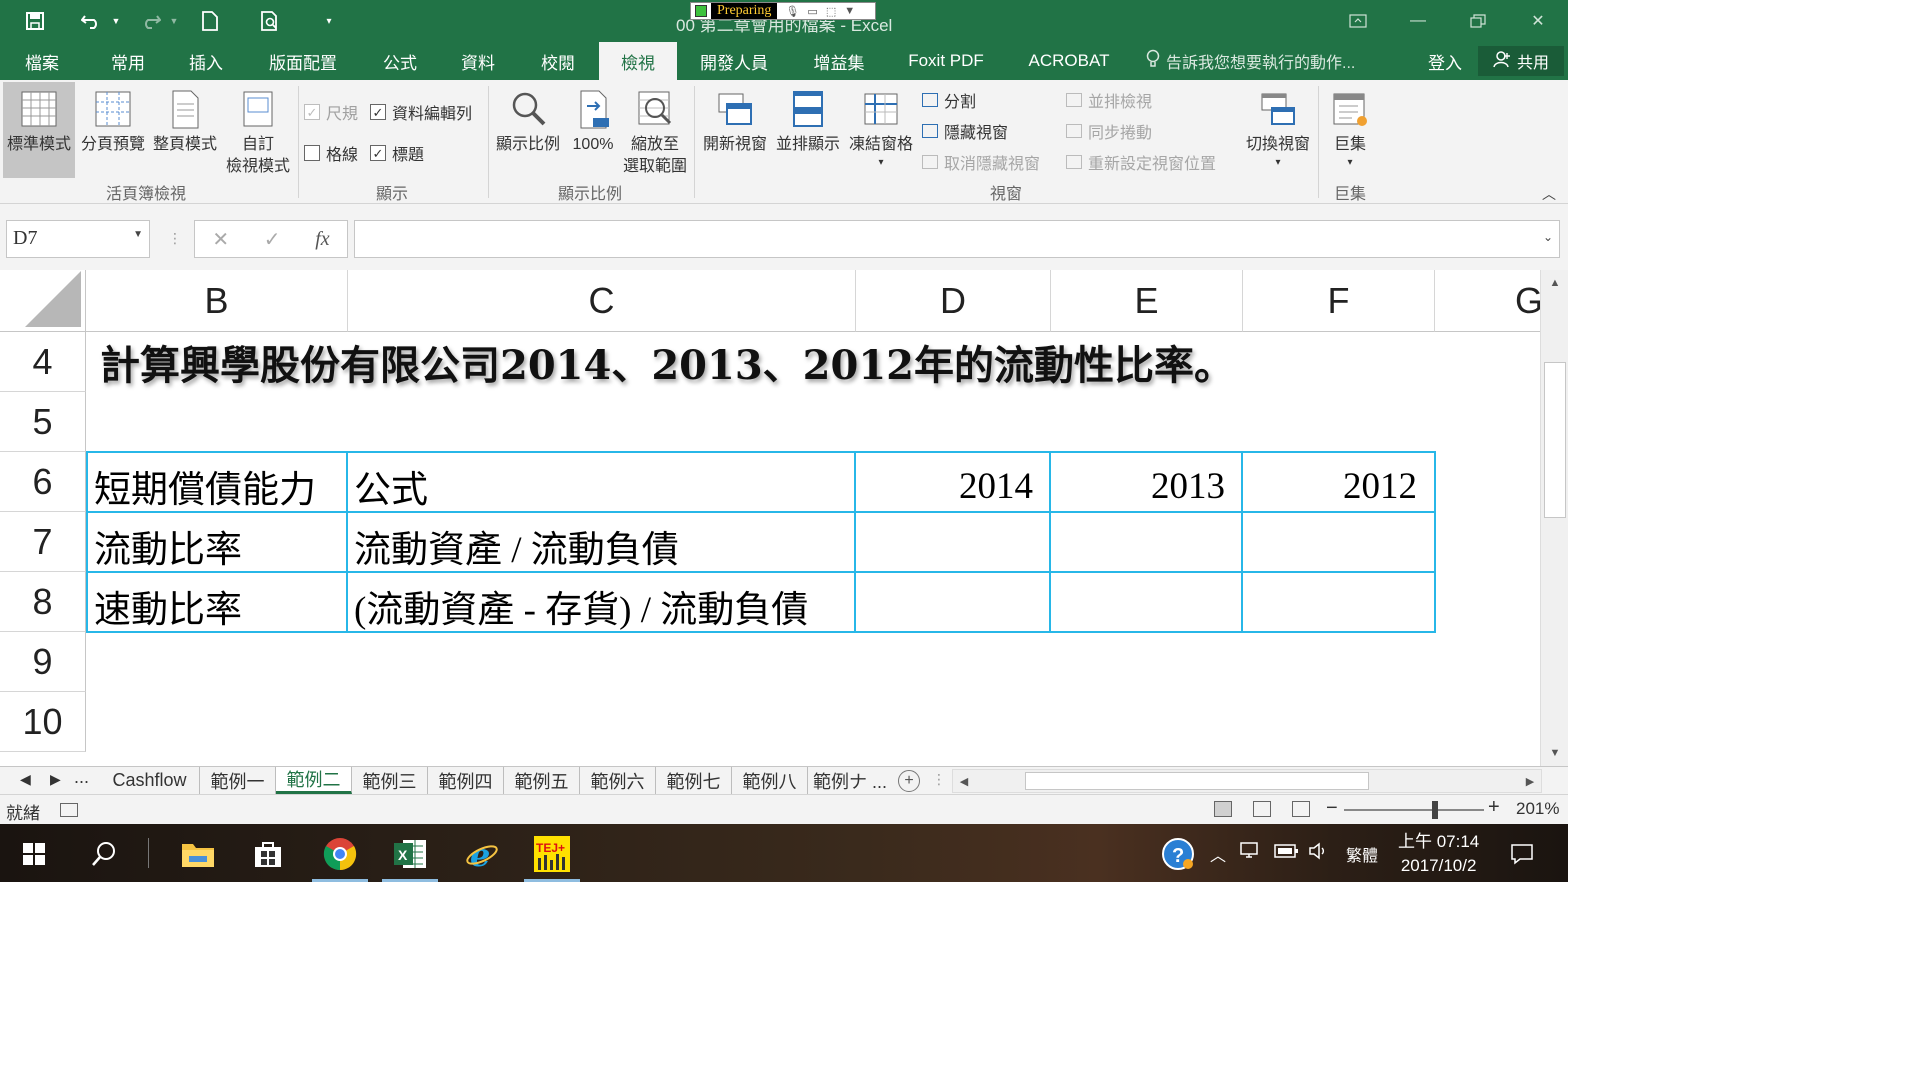 The width and height of the screenshot is (1920, 1080). What do you see at coordinates (735, 130) in the screenshot?
I see `new-window-button: 開新視窗` at bounding box center [735, 130].